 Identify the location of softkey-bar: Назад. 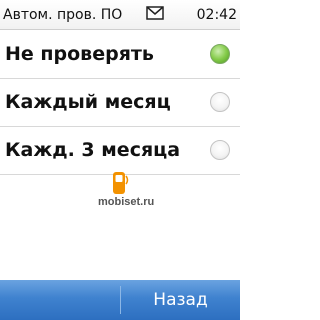
(120, 300).